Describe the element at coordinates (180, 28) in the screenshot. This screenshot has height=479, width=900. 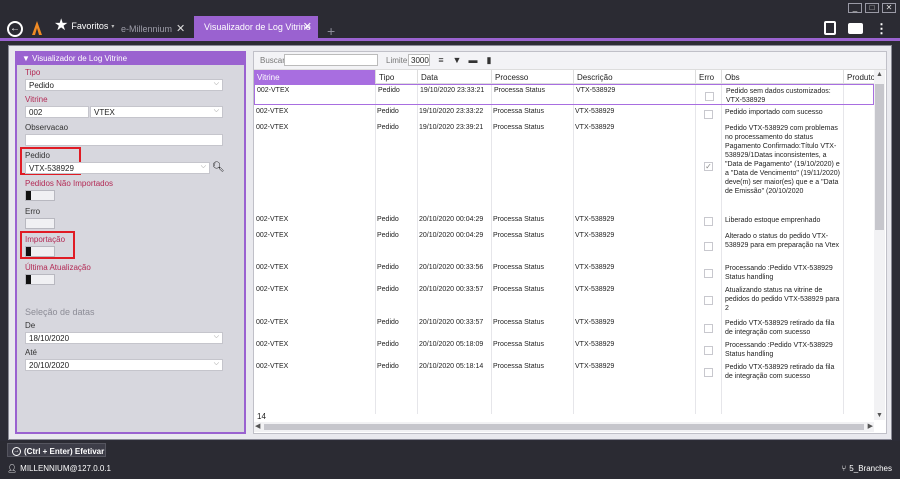
I see `close-tab-e-millennium-icon: ✕` at that location.